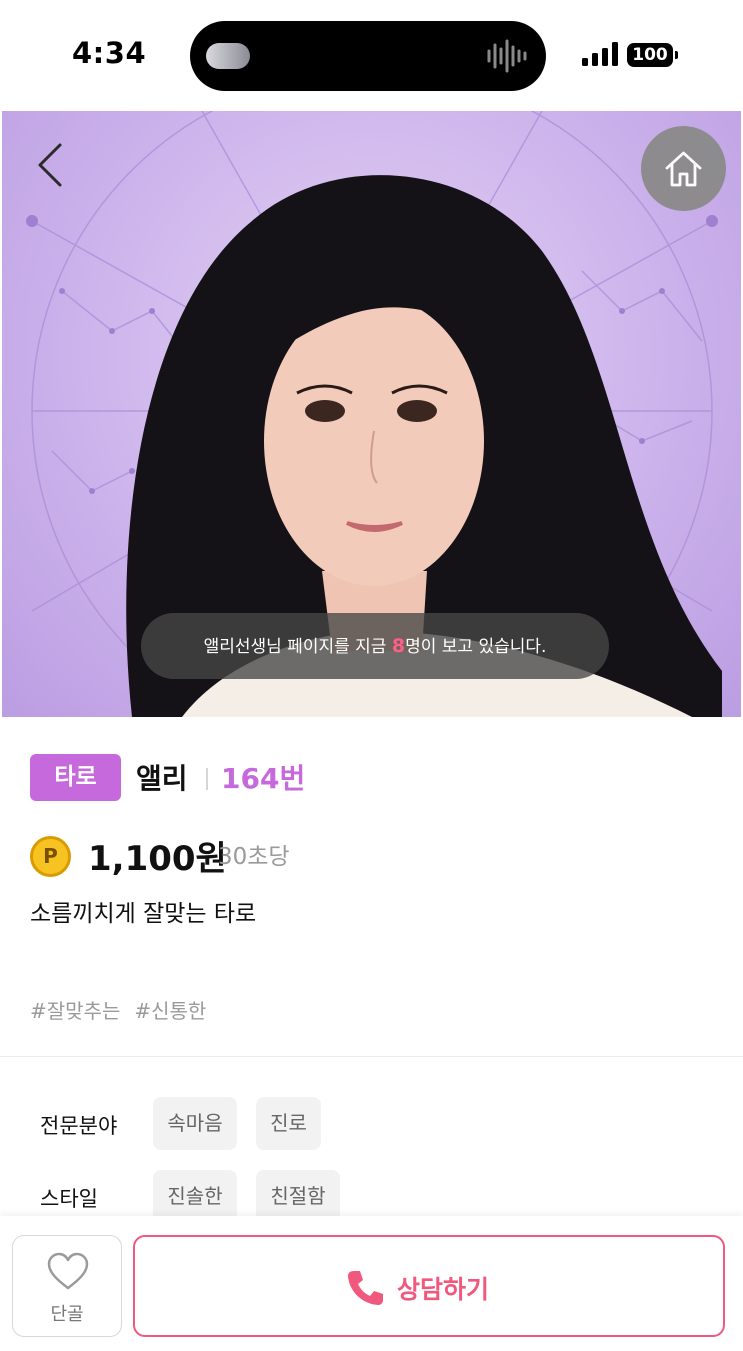  What do you see at coordinates (52, 165) in the screenshot?
I see `back-chevron-icon` at bounding box center [52, 165].